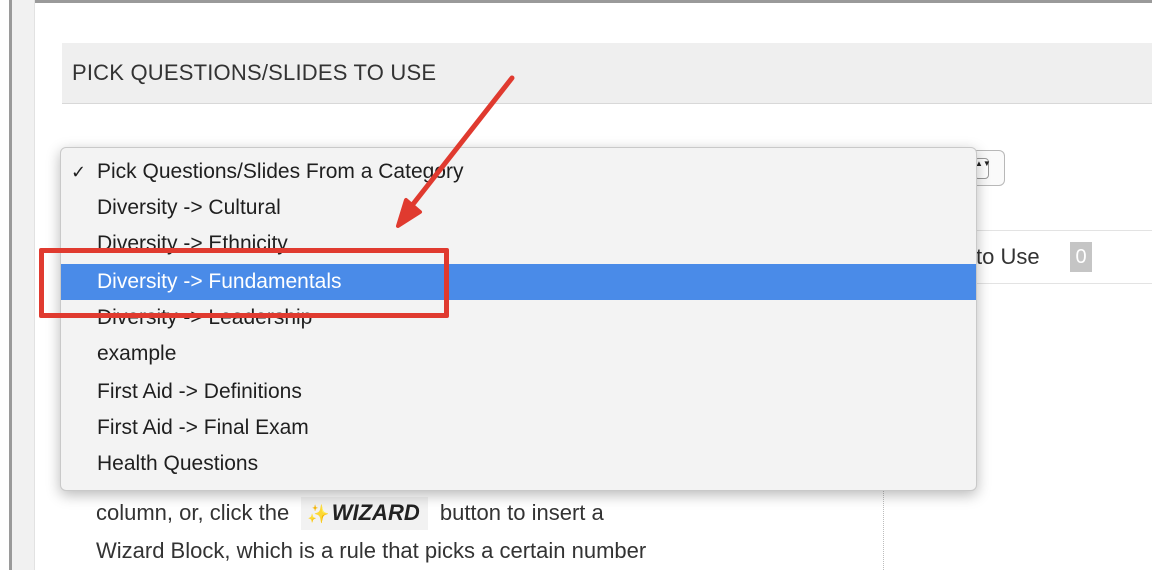 The width and height of the screenshot is (1152, 570). What do you see at coordinates (193, 512) in the screenshot?
I see `help-text-before: column, or, click the` at bounding box center [193, 512].